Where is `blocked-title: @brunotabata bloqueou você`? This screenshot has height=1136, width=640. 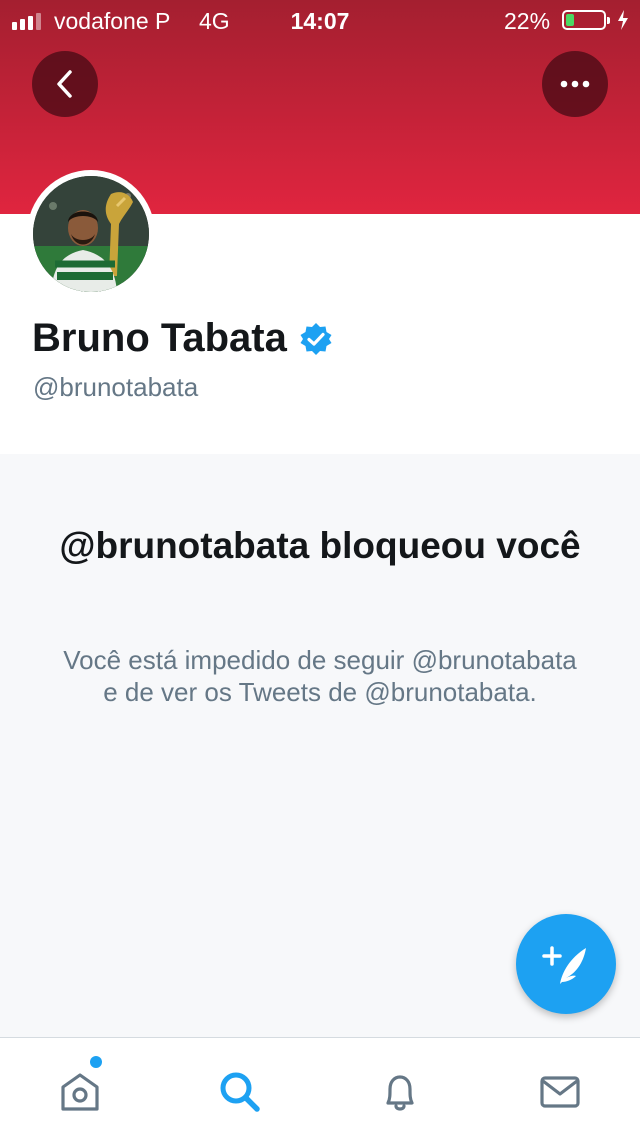
blocked-title: @brunotabata bloqueou você is located at coordinates (320, 545).